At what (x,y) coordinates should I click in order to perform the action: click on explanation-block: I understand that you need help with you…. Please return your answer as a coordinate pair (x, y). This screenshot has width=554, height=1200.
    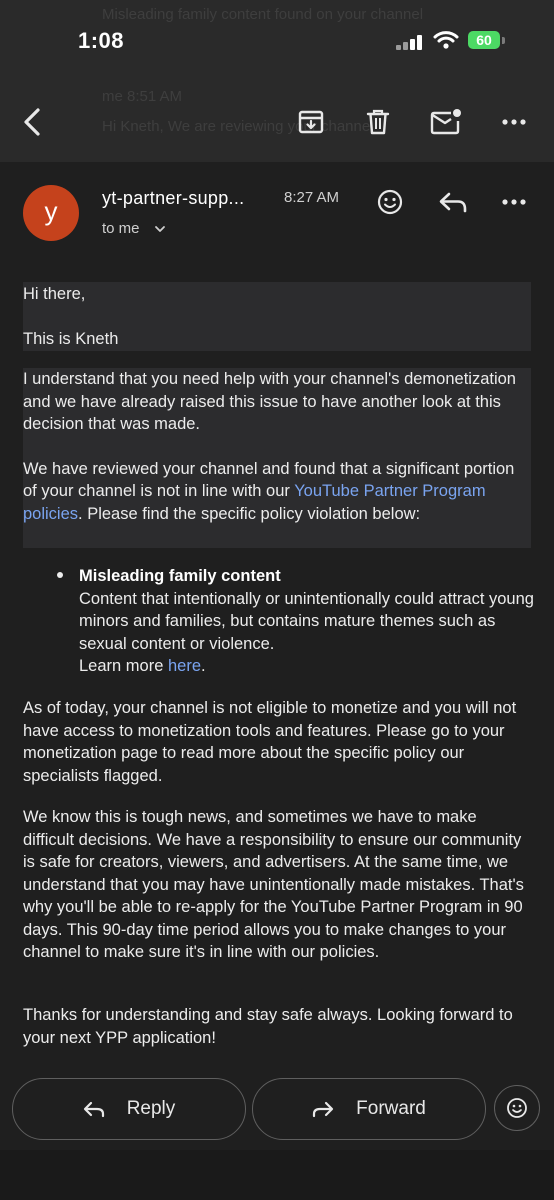
    Looking at the image, I should click on (277, 458).